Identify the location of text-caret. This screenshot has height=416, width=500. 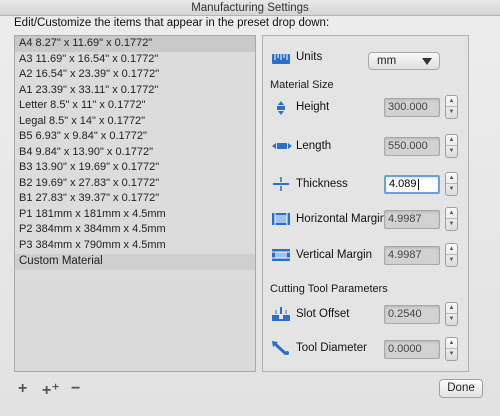
(418, 184).